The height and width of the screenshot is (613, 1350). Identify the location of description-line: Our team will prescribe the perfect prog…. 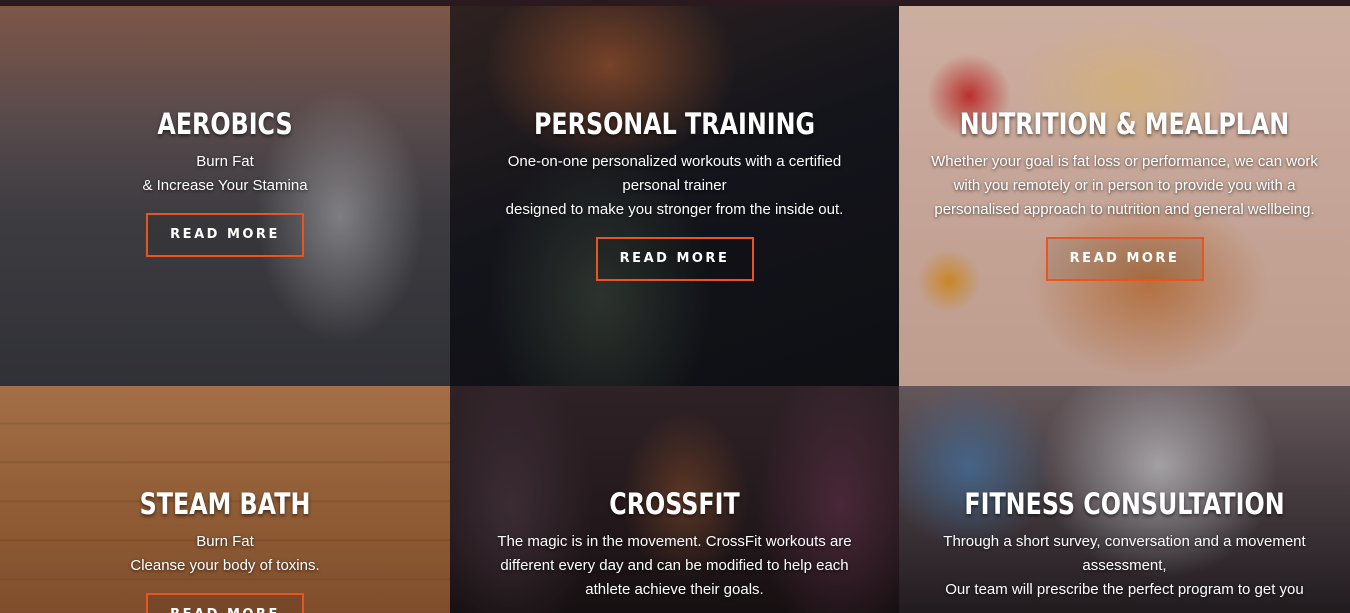
(1124, 589).